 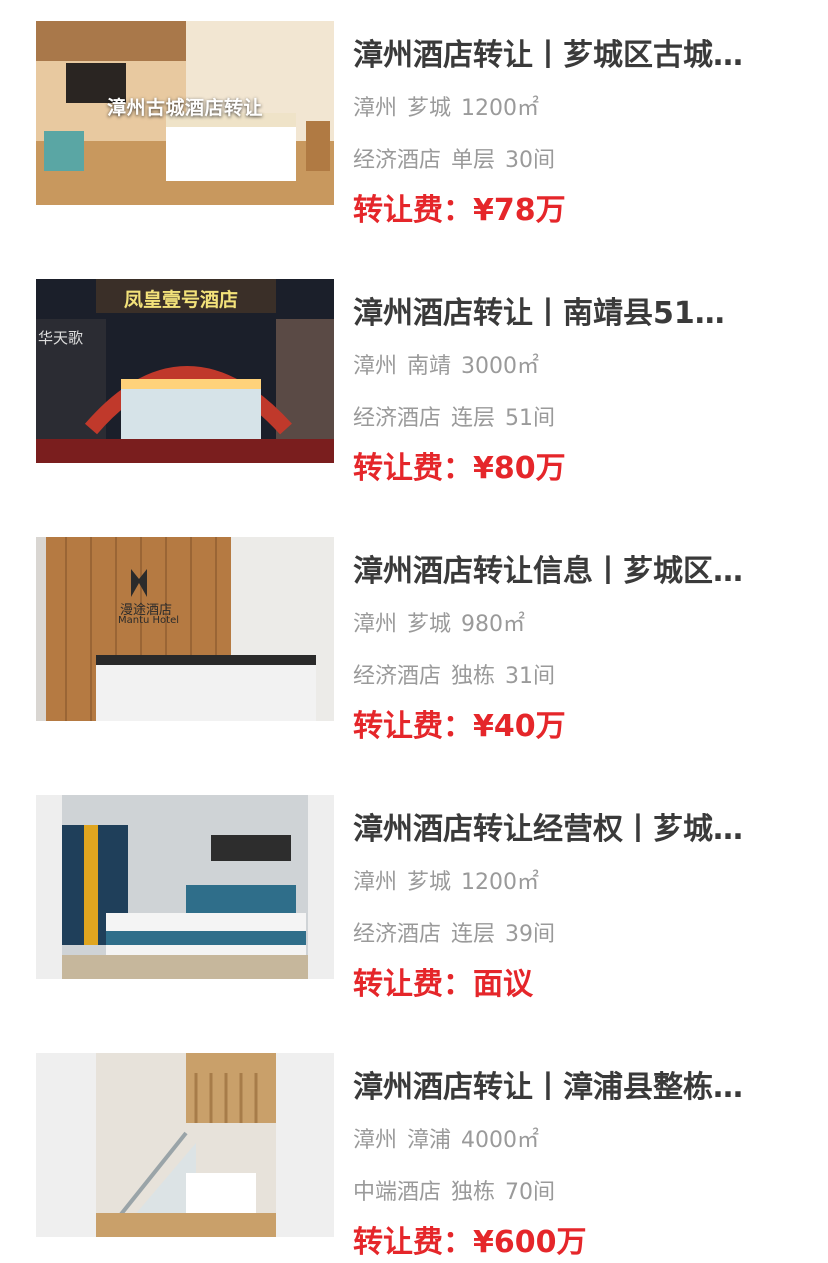 I want to click on listing-thumbnail: 漳州古城酒店转让, so click(x=185, y=113).